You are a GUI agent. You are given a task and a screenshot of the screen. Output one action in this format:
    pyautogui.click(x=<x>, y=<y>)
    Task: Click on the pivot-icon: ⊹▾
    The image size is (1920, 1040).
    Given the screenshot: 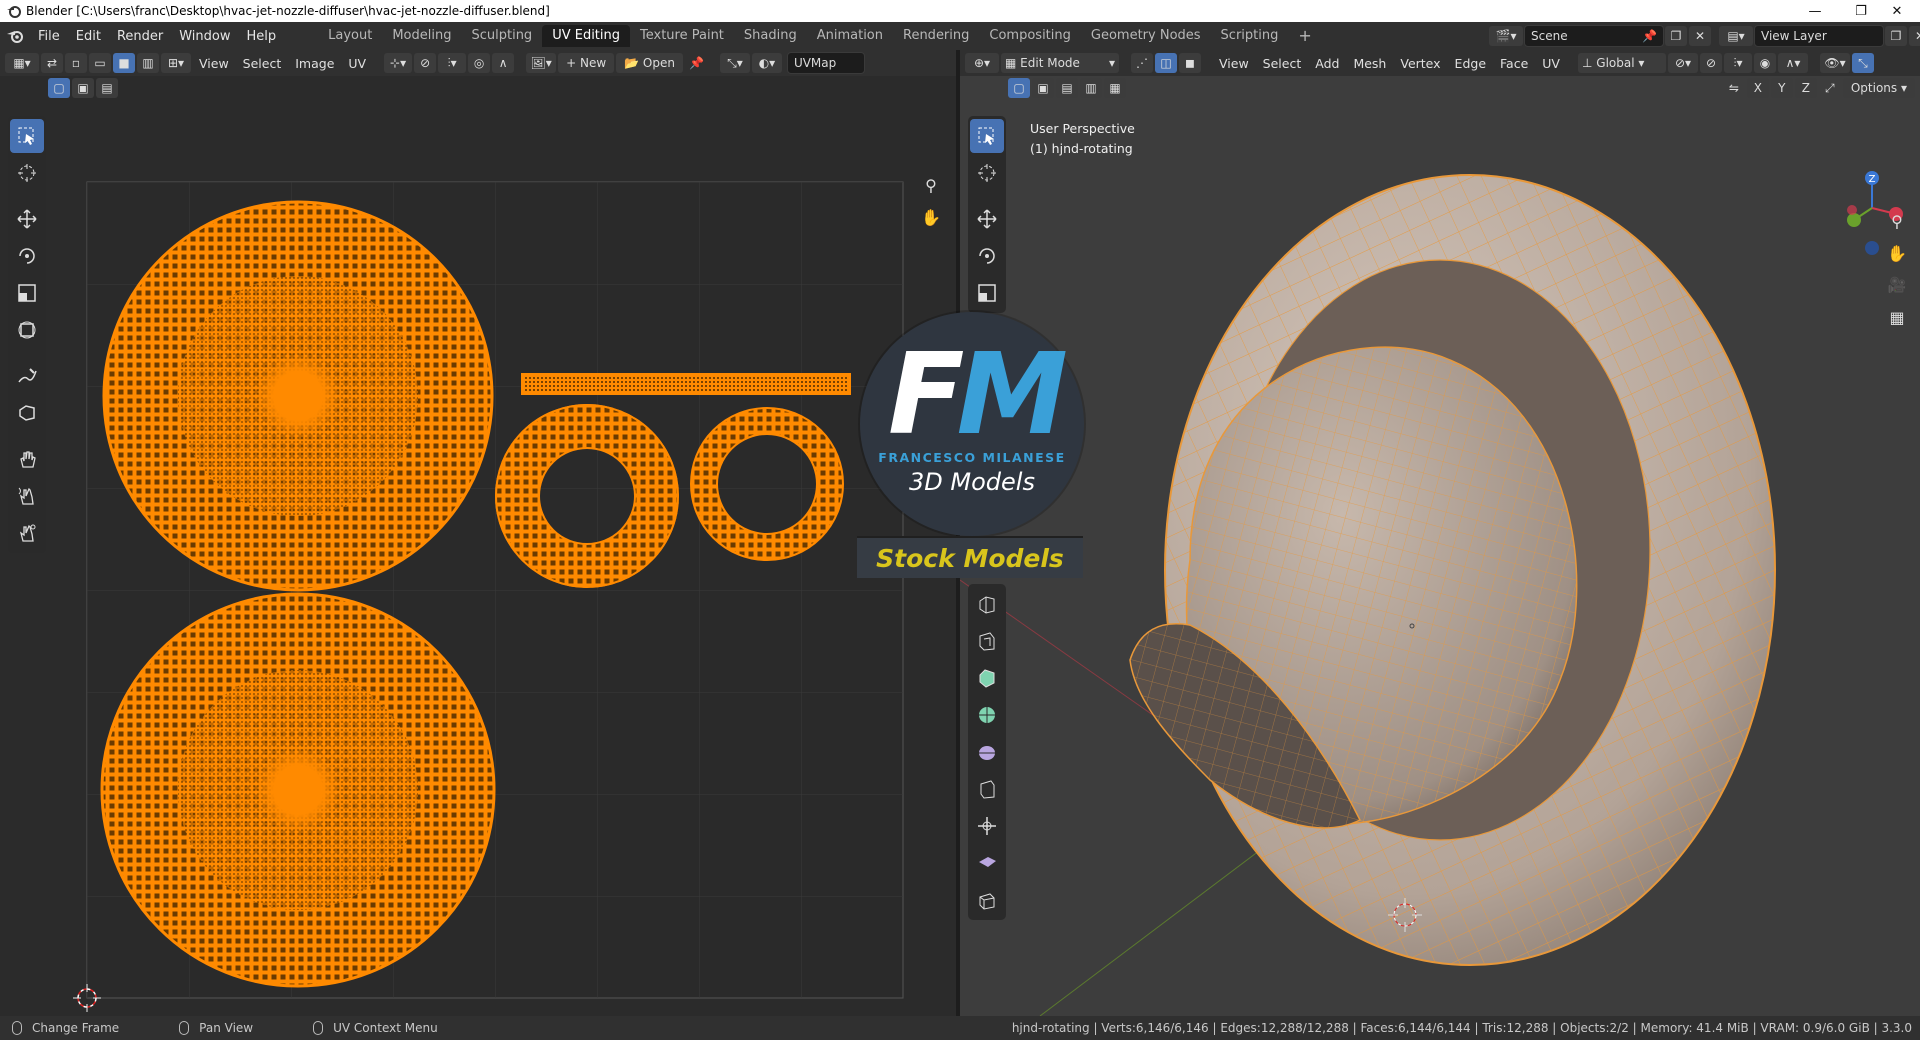 What is the action you would take?
    pyautogui.click(x=398, y=63)
    